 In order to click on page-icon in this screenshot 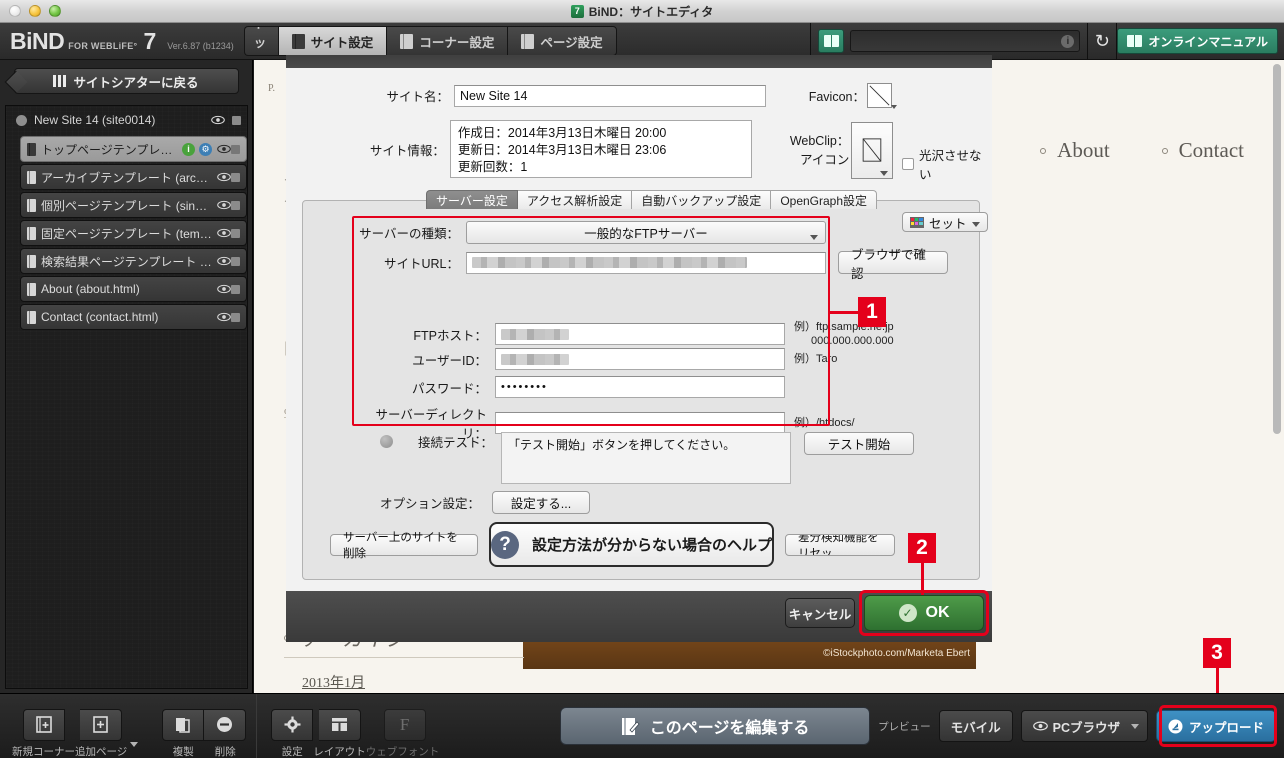, I will do `click(31, 317)`.